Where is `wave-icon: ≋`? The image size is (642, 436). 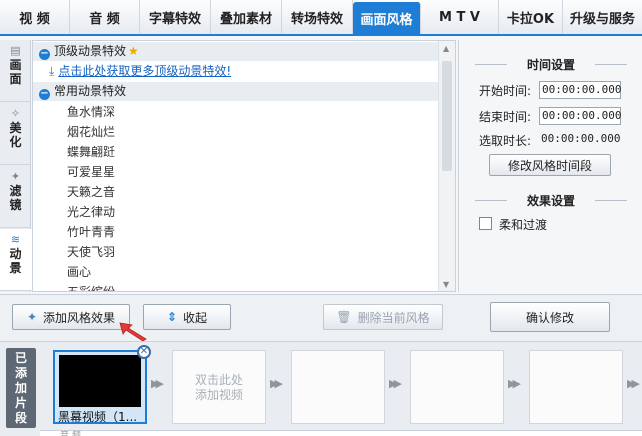 wave-icon: ≋ is located at coordinates (15, 239).